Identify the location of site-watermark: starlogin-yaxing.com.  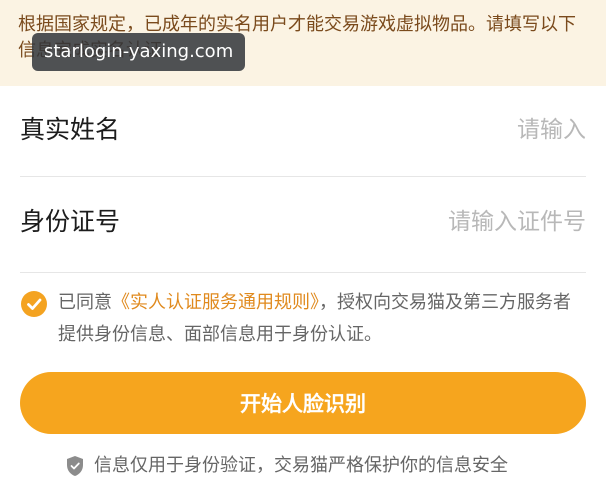
(139, 52).